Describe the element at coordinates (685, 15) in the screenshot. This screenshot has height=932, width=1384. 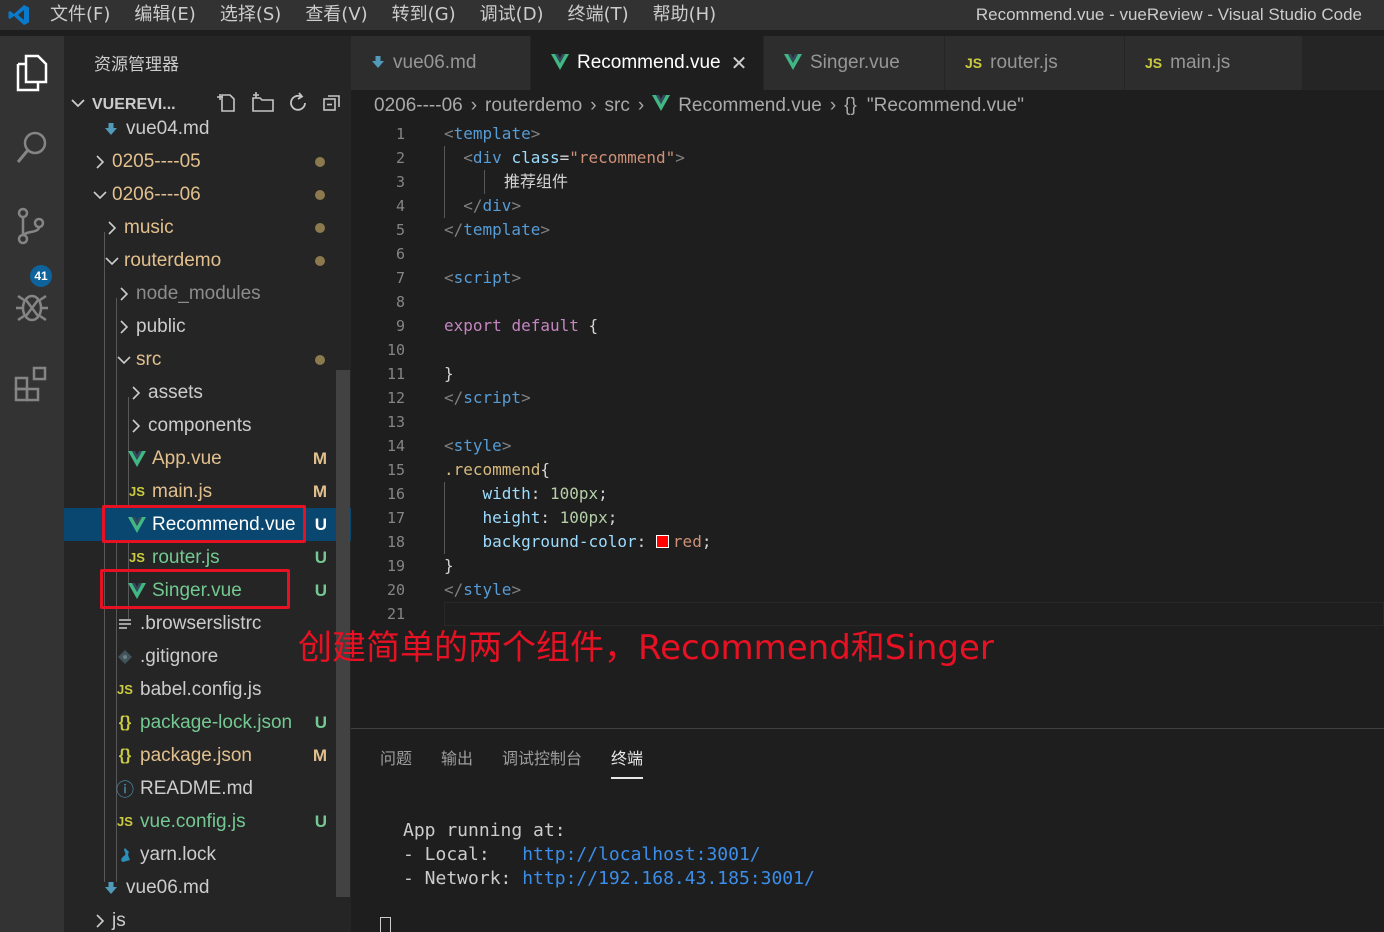
I see `menu-help: 帮助(H)` at that location.